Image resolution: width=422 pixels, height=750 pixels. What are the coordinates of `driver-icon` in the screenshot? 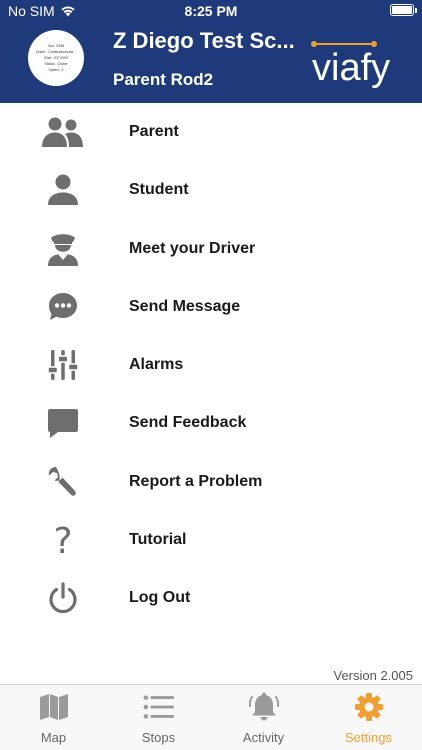 It's located at (63, 249).